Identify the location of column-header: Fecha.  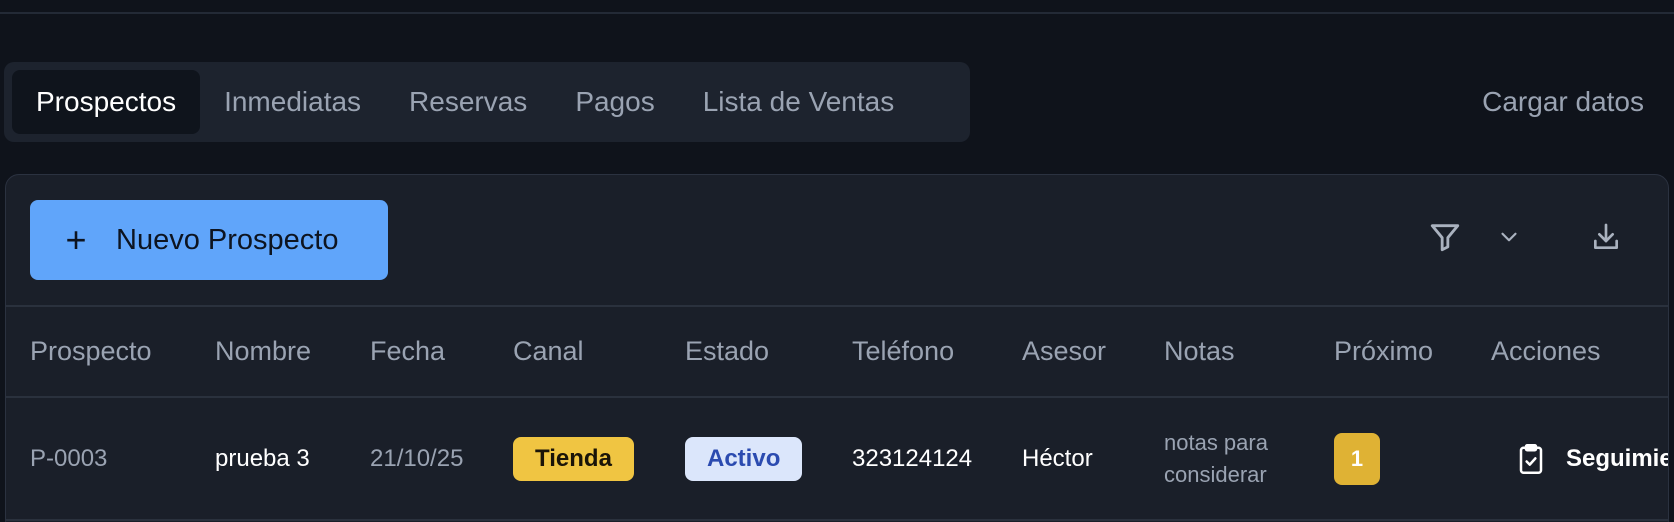
(407, 351).